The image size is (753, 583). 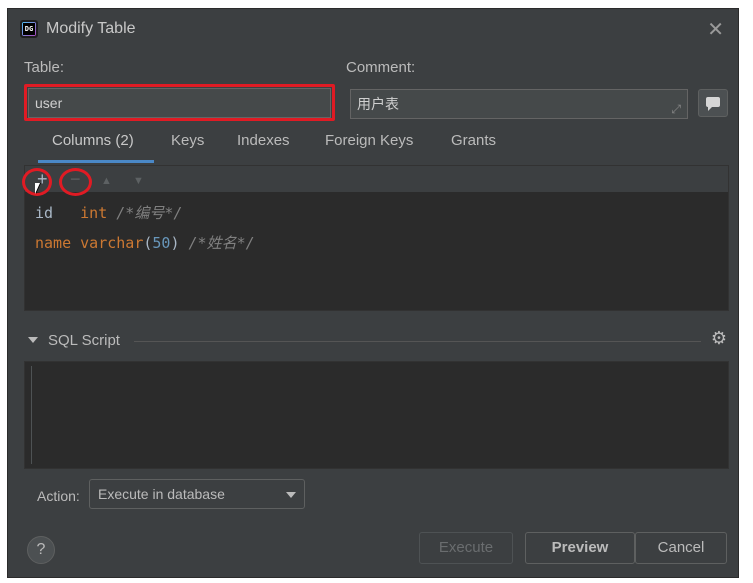 I want to click on column-name: id, so click(x=44, y=213).